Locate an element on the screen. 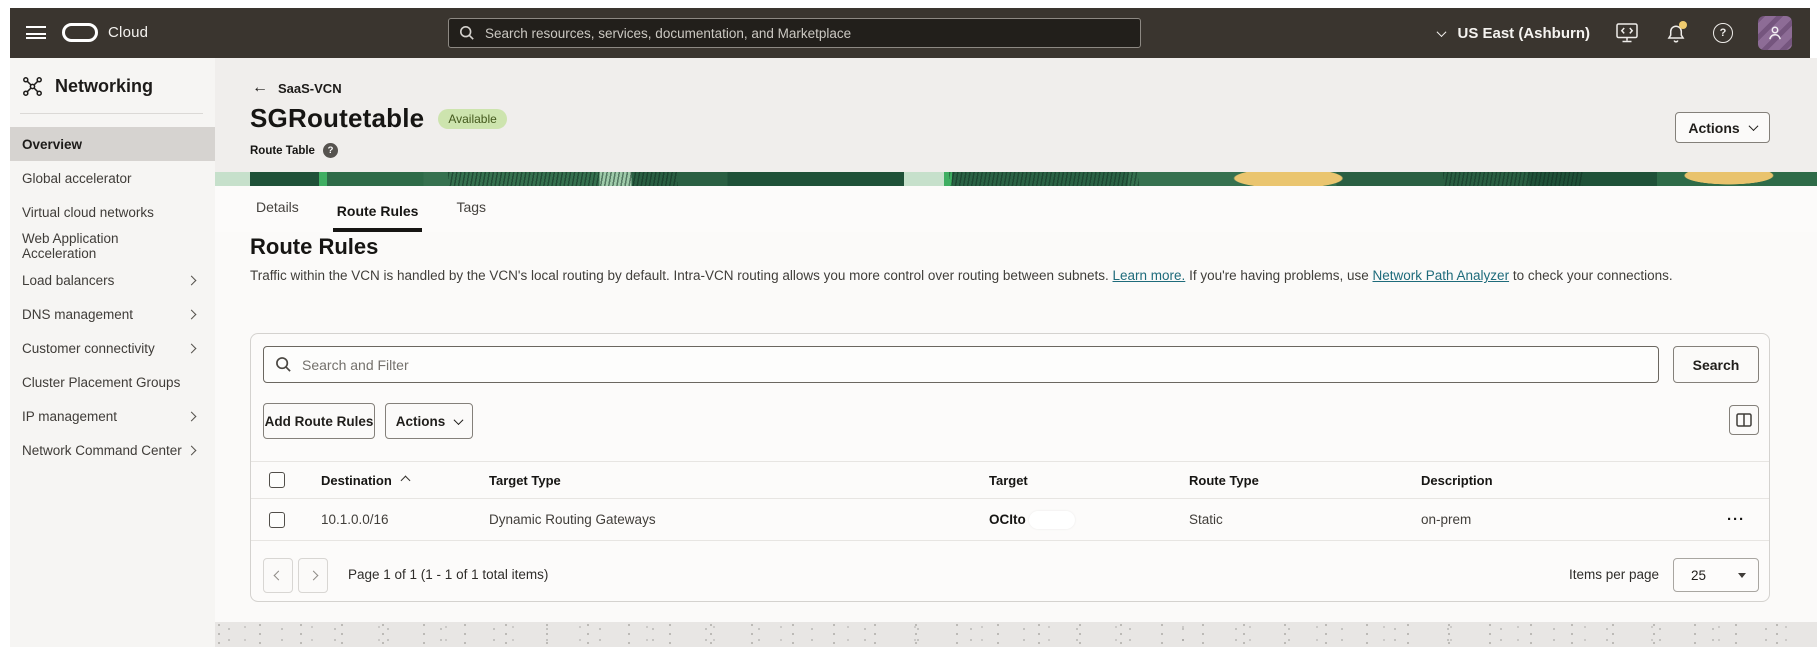 Image resolution: width=1817 pixels, height=647 pixels. previous-page-button is located at coordinates (278, 575).